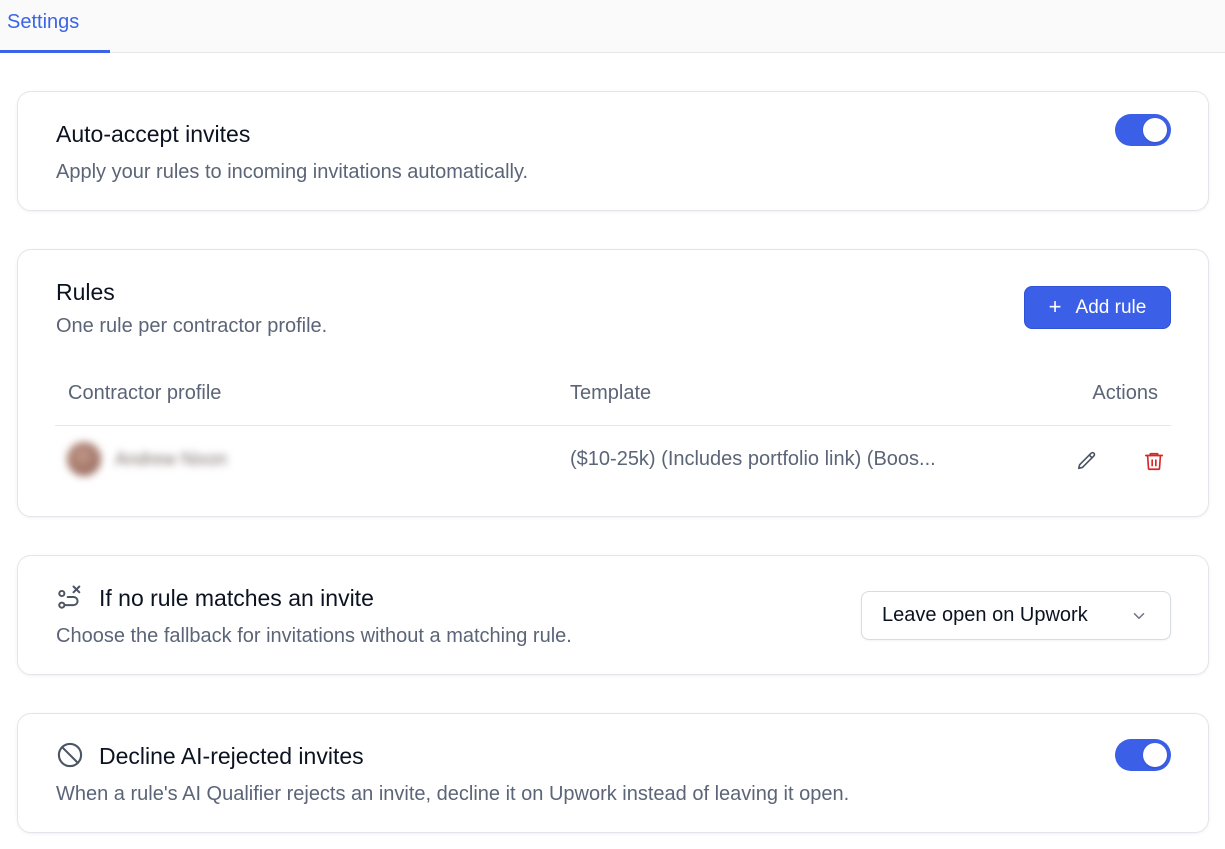  Describe the element at coordinates (1125, 393) in the screenshot. I see `column-header-actions: Actions` at that location.